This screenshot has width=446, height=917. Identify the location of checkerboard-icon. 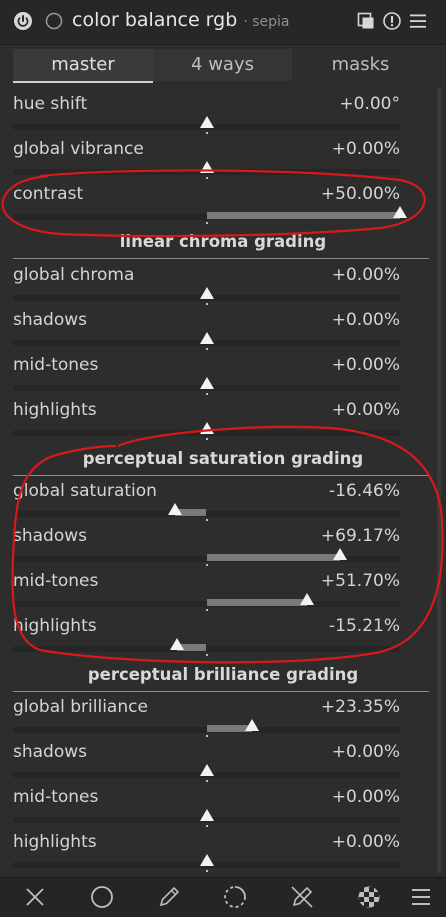
(369, 897).